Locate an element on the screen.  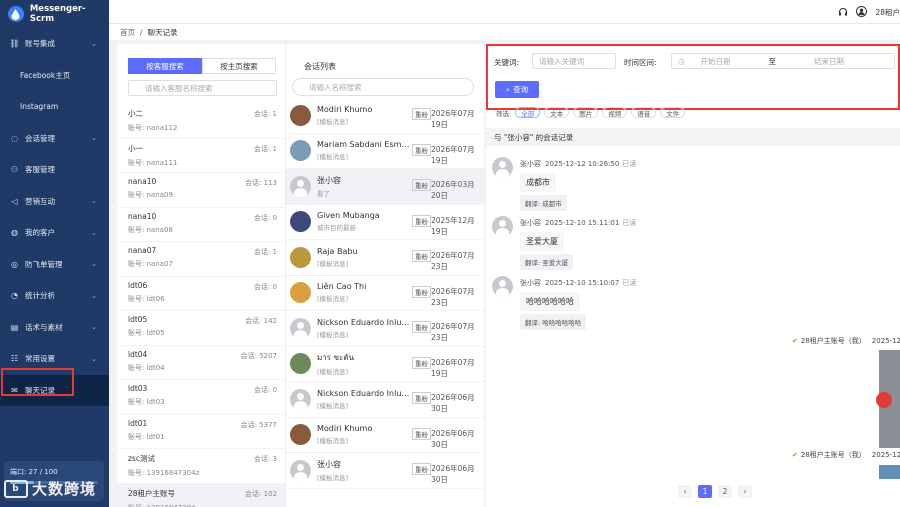
agent-item: zsc测试 会话: 3 账号: 13916847304z is located at coordinates (201, 466).